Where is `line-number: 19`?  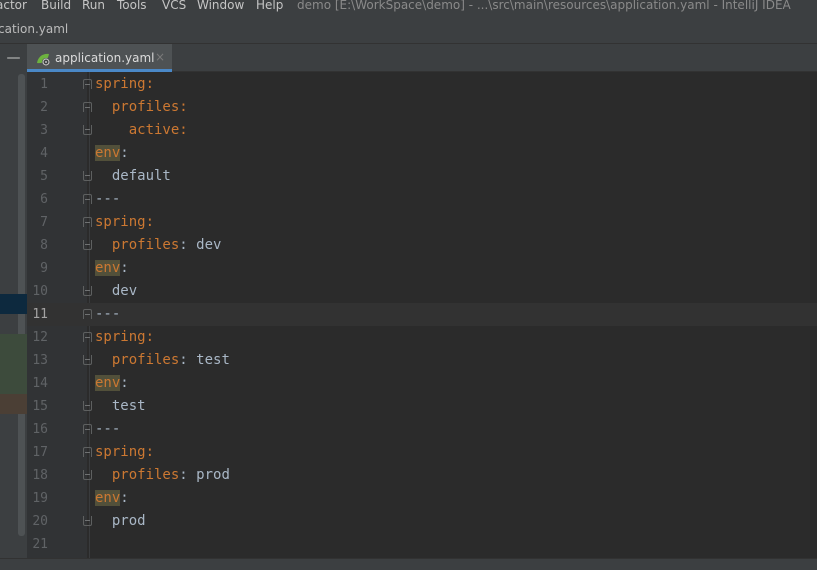 line-number: 19 is located at coordinates (40, 498).